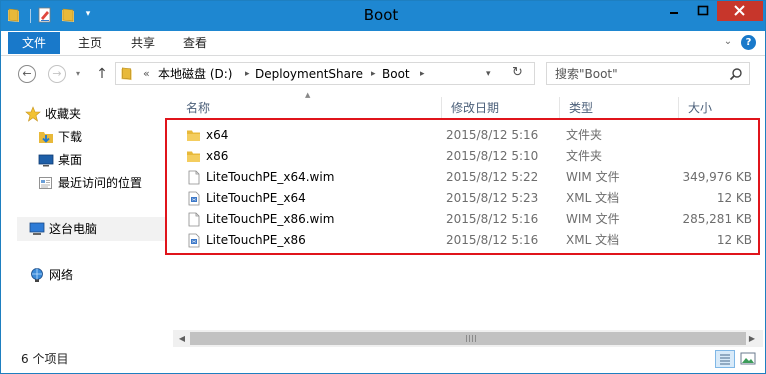 The height and width of the screenshot is (374, 766). Describe the element at coordinates (70, 137) in the screenshot. I see `nav-label: 下载` at that location.